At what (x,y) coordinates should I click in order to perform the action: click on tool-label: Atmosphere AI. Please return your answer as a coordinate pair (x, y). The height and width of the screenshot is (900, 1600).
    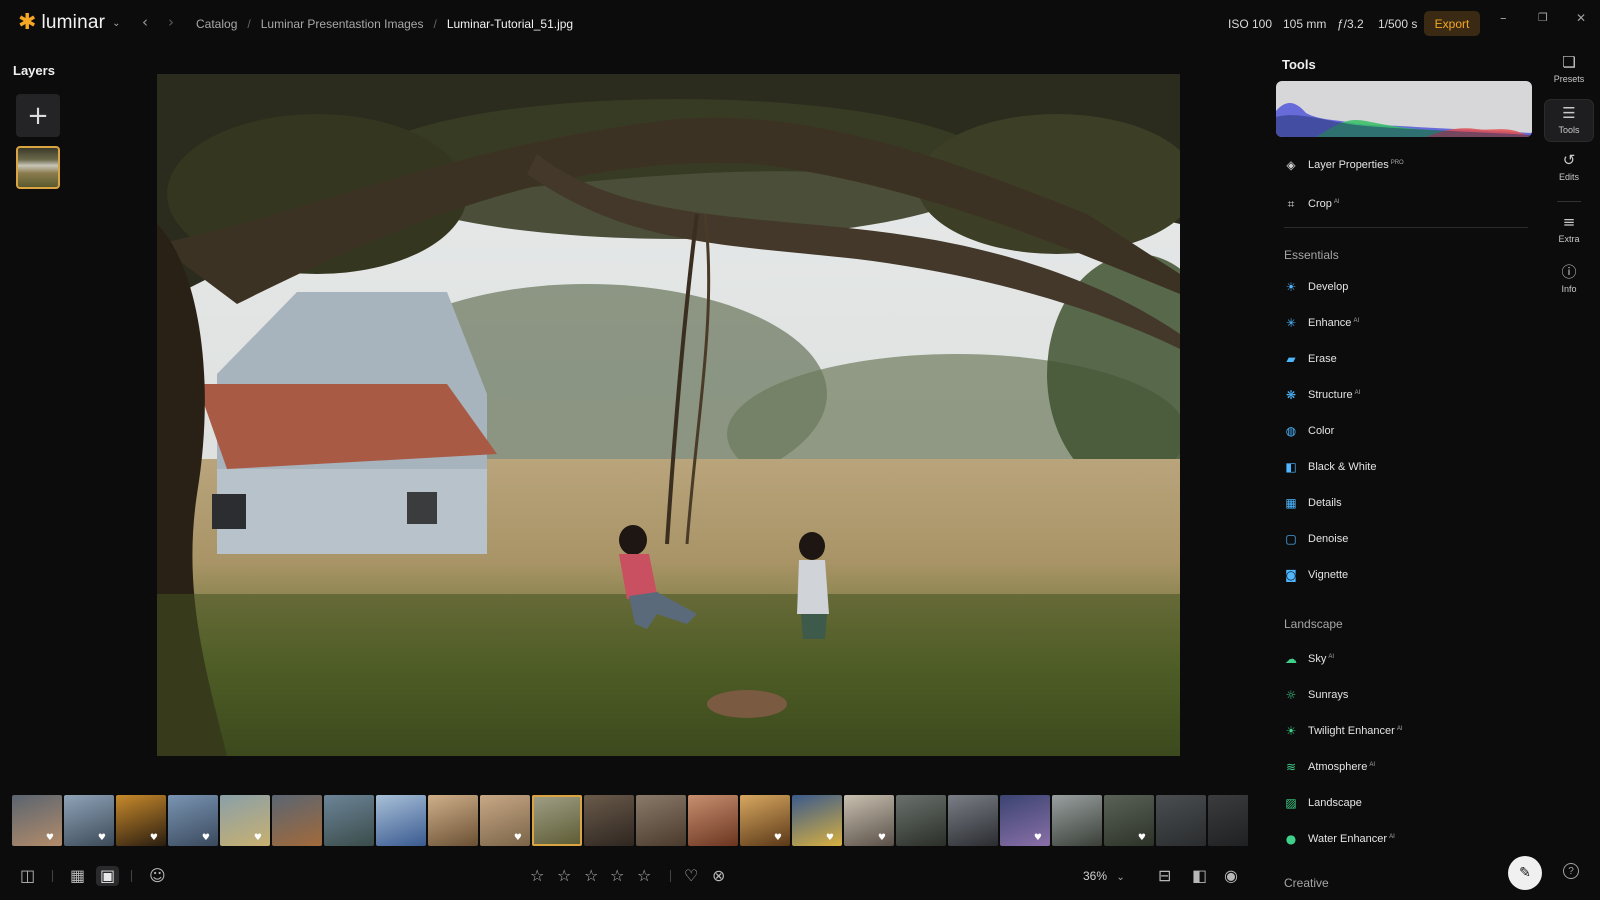
    Looking at the image, I should click on (1341, 767).